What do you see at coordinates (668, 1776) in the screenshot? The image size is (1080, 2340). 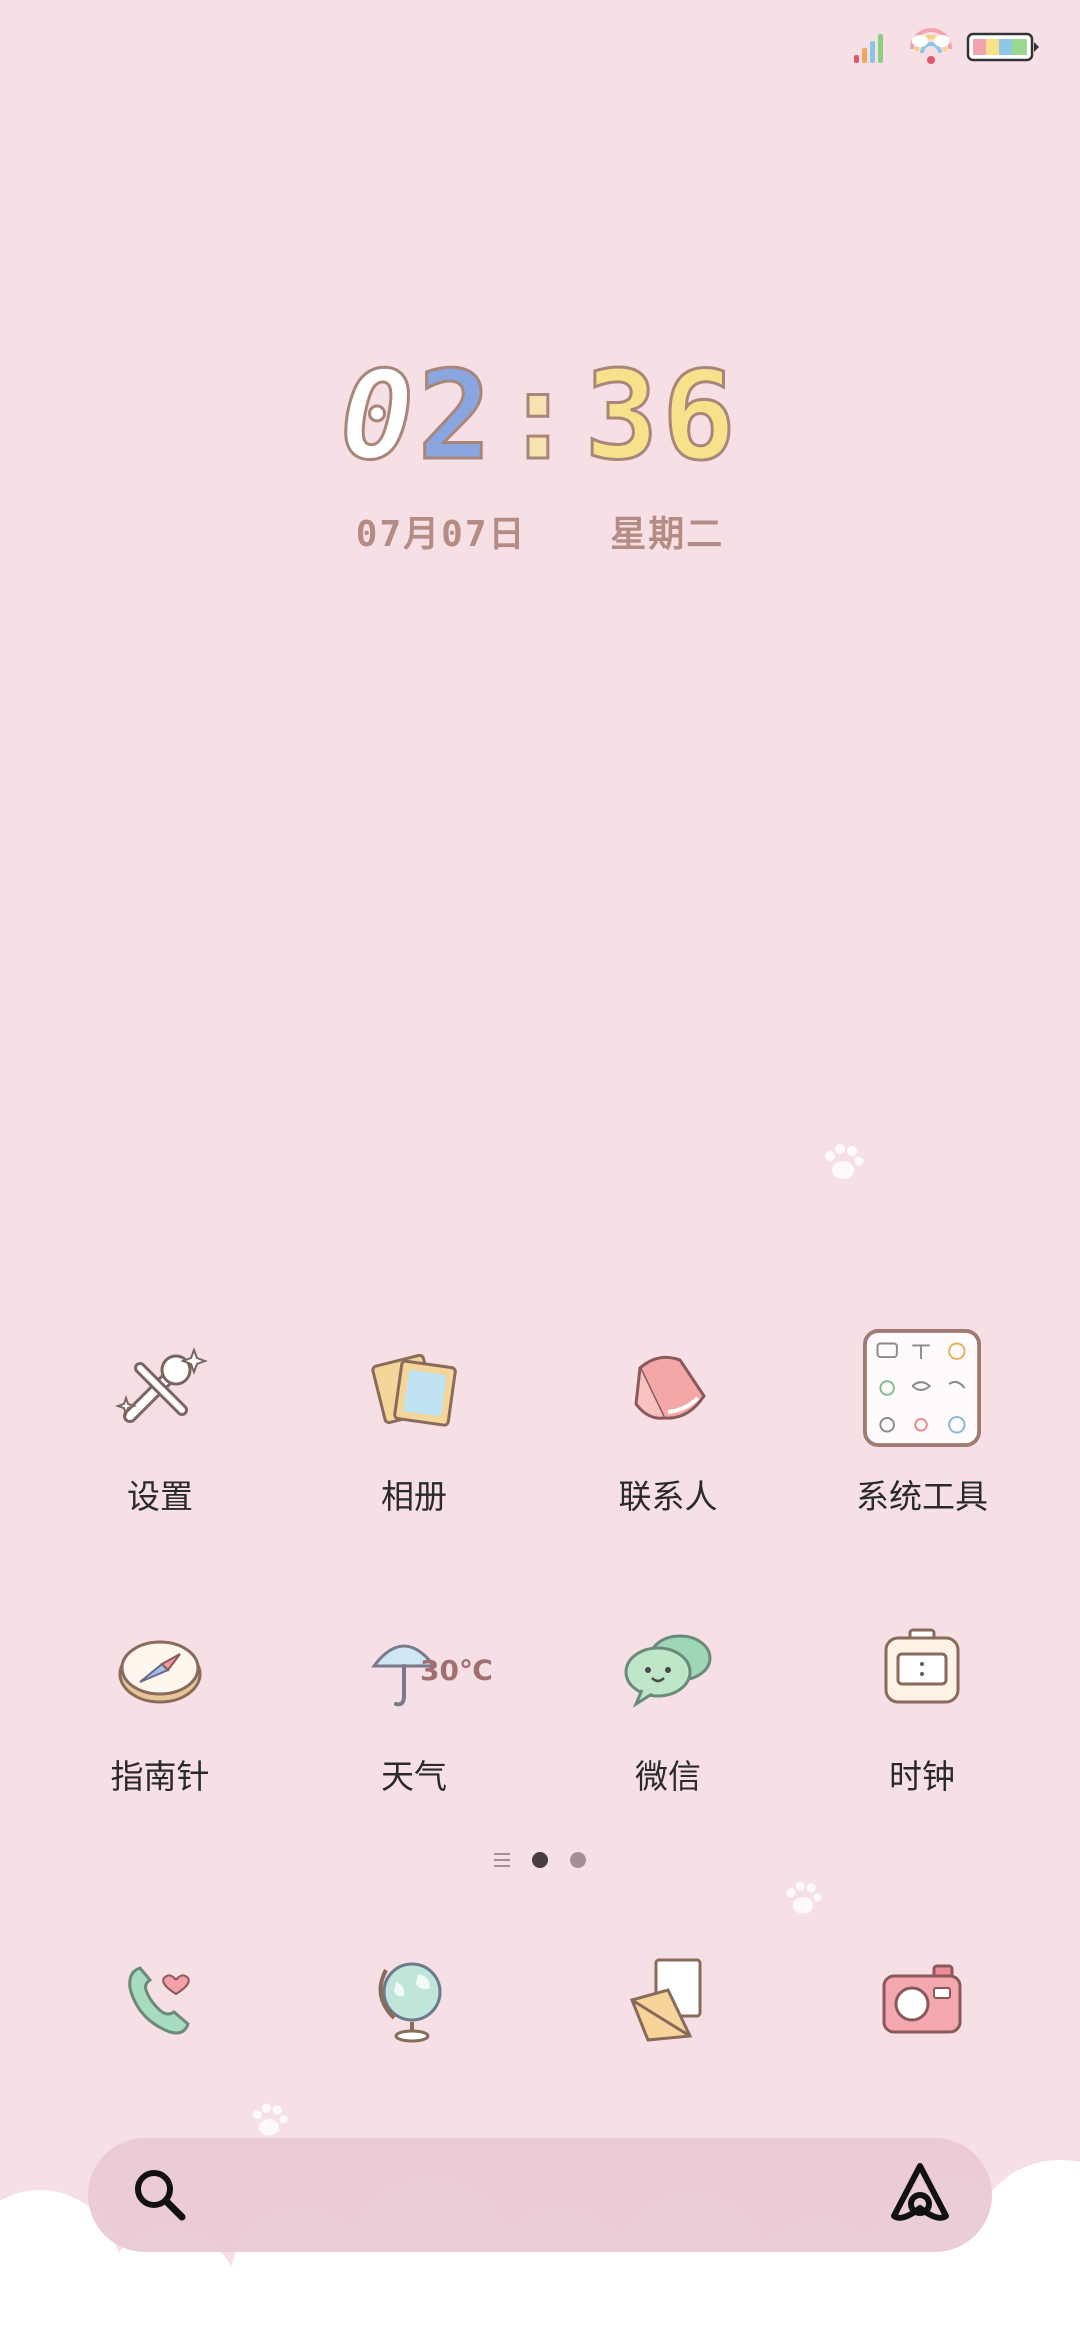 I see `app-label: 微信` at bounding box center [668, 1776].